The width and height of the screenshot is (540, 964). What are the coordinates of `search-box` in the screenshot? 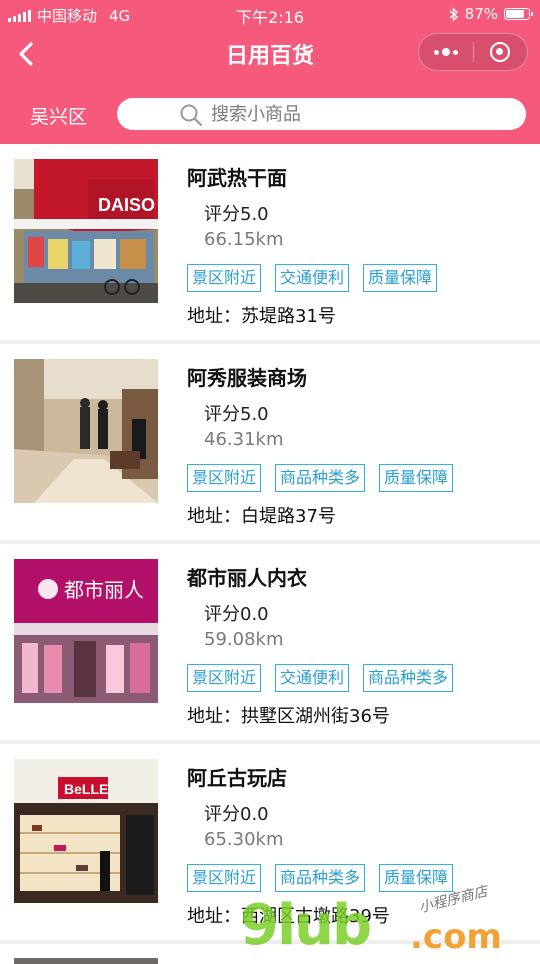 It's located at (321, 114).